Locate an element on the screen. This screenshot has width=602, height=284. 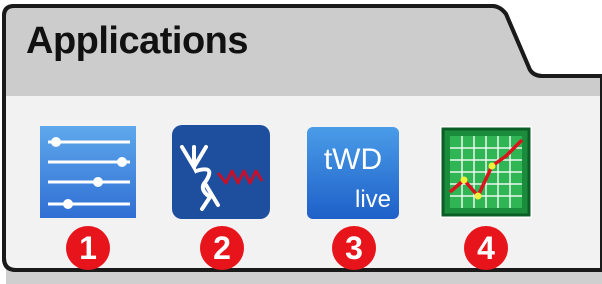
sliders-settings-icon is located at coordinates (88, 172).